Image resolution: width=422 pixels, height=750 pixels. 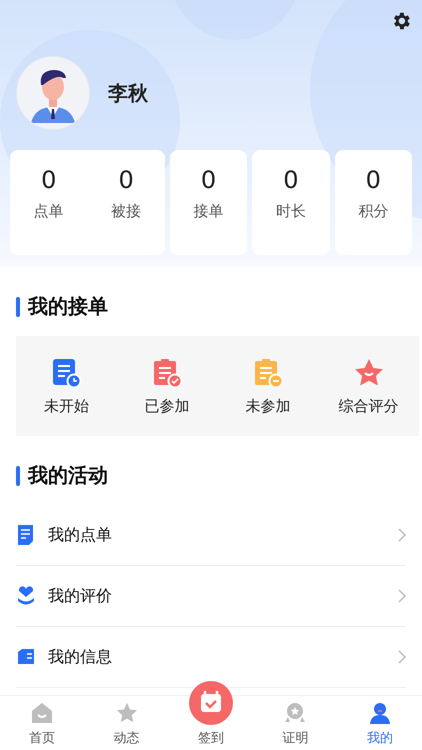 What do you see at coordinates (291, 211) in the screenshot?
I see `stat-label: 时长` at bounding box center [291, 211].